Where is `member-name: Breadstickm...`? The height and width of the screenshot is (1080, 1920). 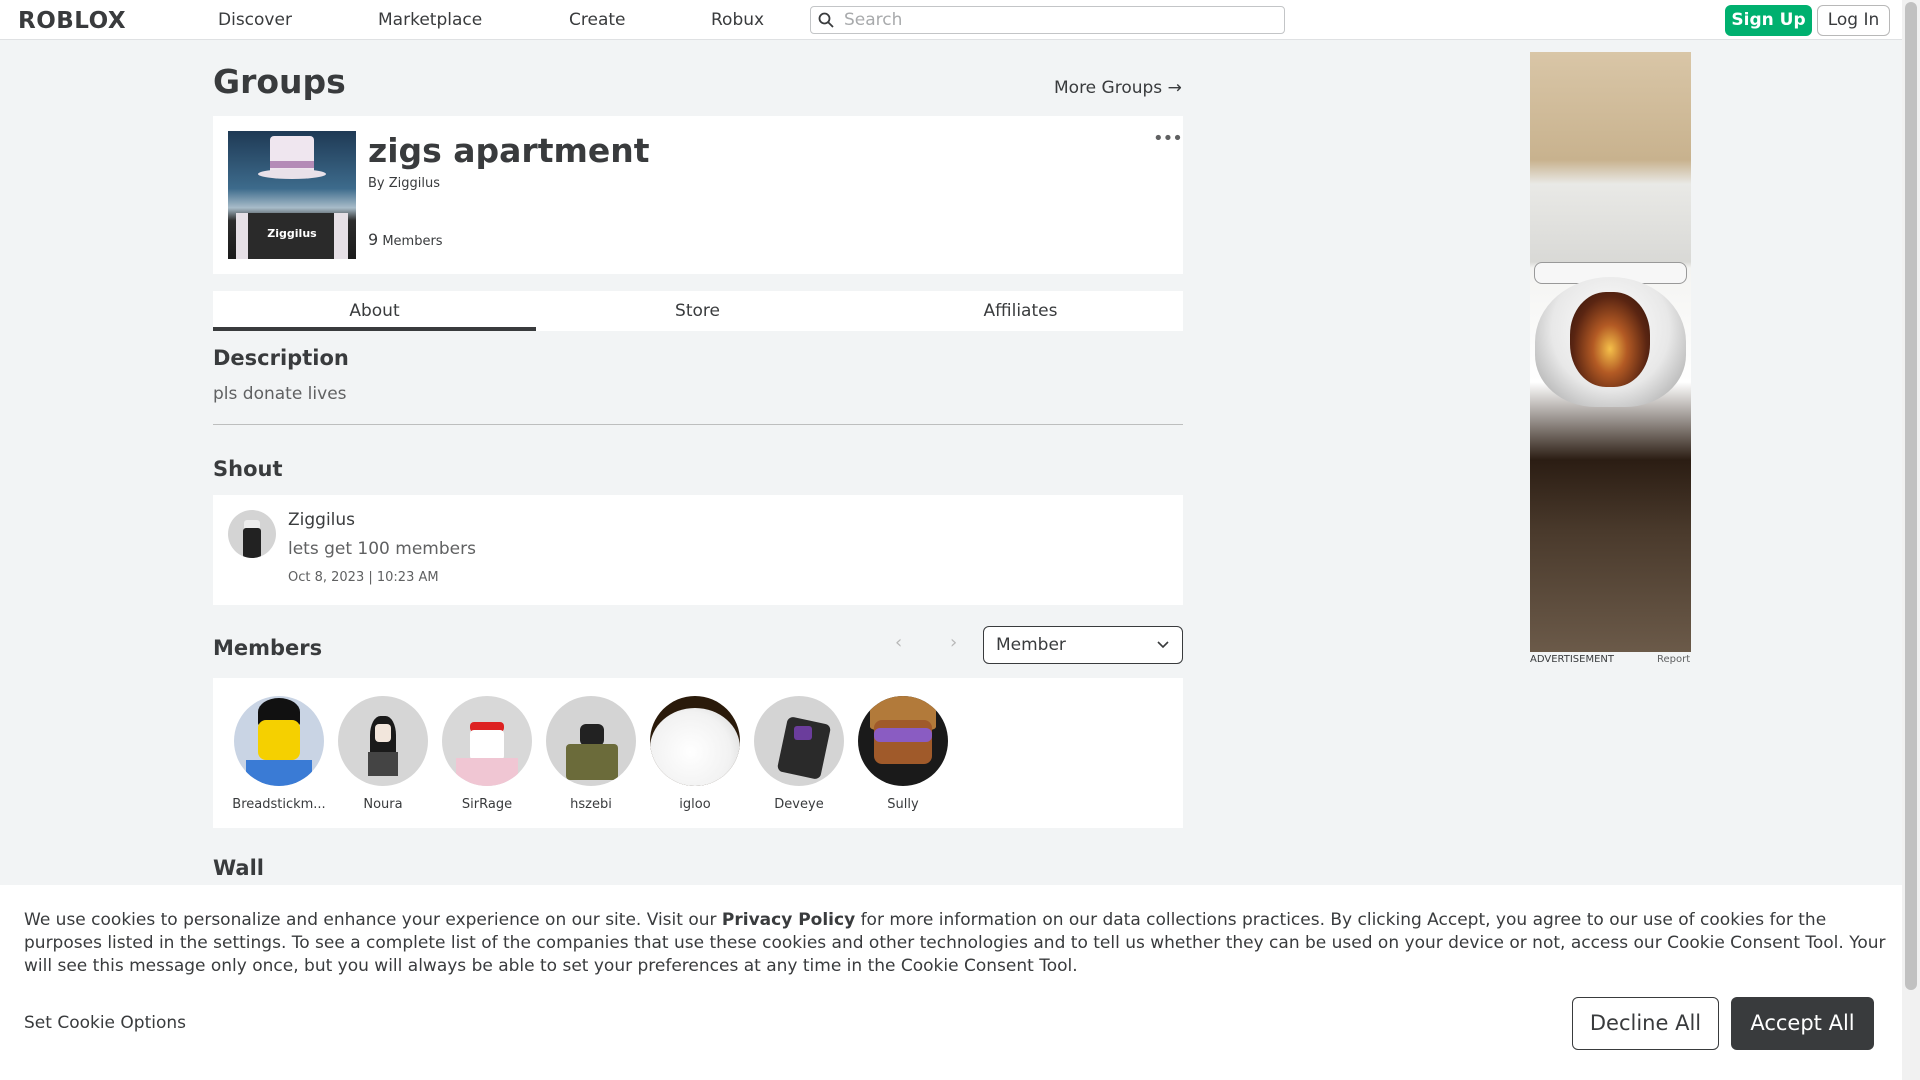 member-name: Breadstickm... is located at coordinates (279, 804).